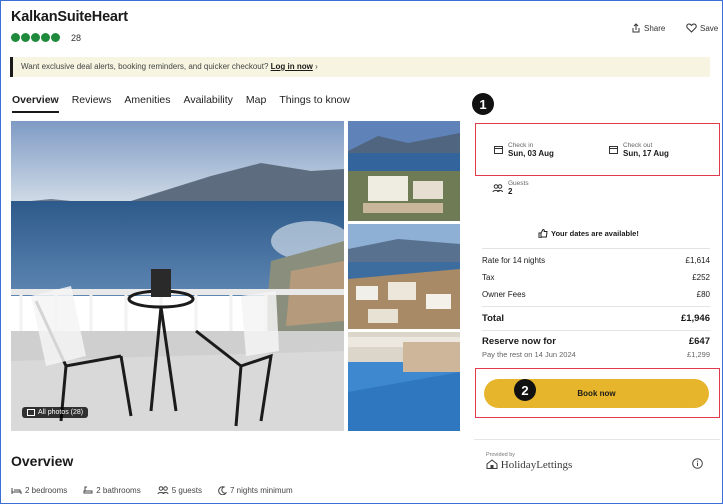 The height and width of the screenshot is (504, 723). Describe the element at coordinates (493, 318) in the screenshot. I see `total-label: Total` at that location.